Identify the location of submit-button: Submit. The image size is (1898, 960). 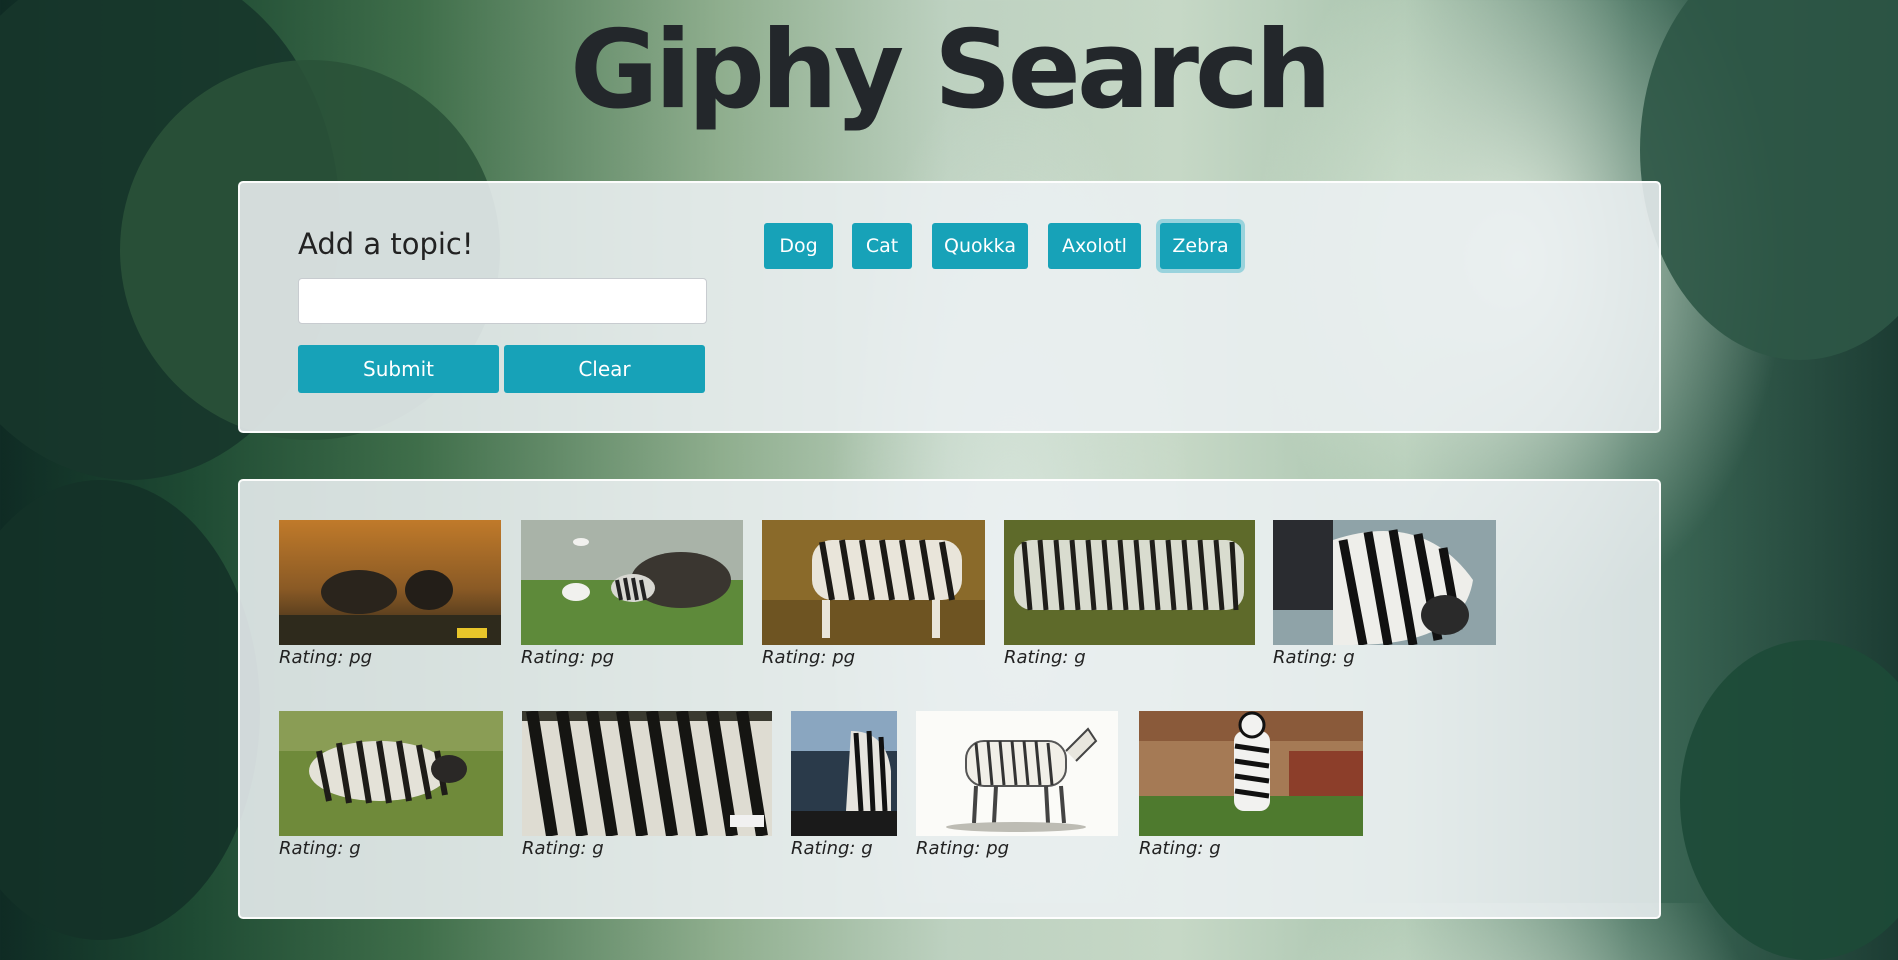
(398, 369).